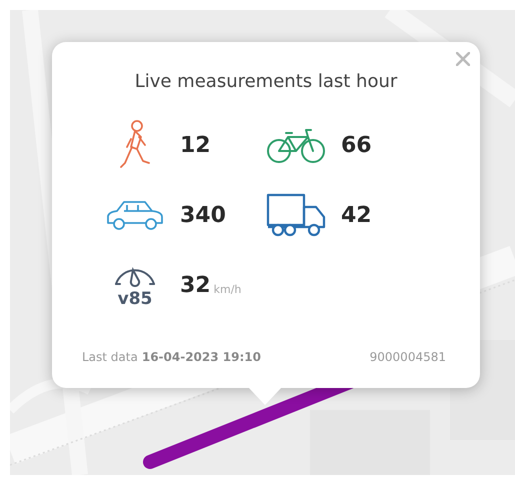 Image resolution: width=515 pixels, height=490 pixels. I want to click on station-id: 9000004581, so click(408, 357).